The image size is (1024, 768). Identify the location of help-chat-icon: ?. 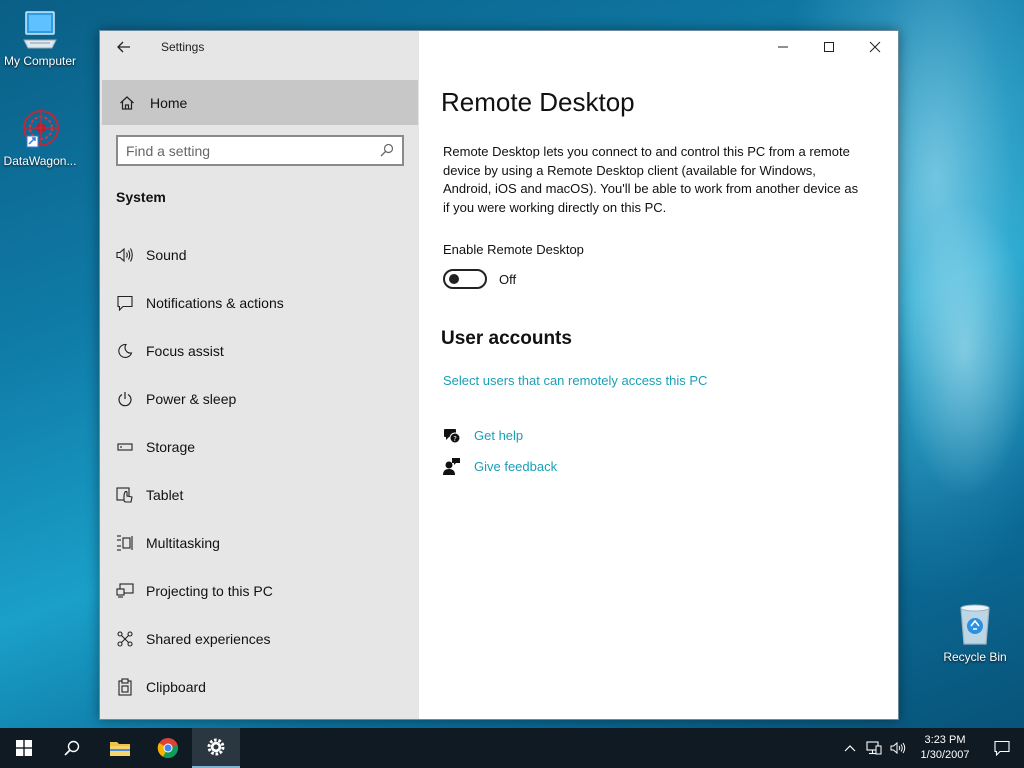
(452, 435).